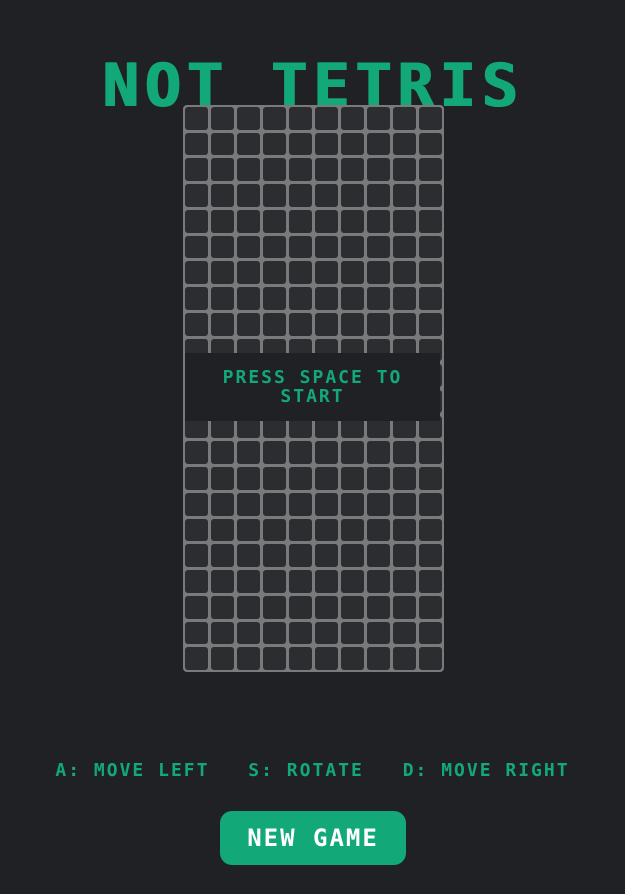 The height and width of the screenshot is (894, 625). Describe the element at coordinates (313, 838) in the screenshot. I see `new-game-button: NEW GAME` at that location.